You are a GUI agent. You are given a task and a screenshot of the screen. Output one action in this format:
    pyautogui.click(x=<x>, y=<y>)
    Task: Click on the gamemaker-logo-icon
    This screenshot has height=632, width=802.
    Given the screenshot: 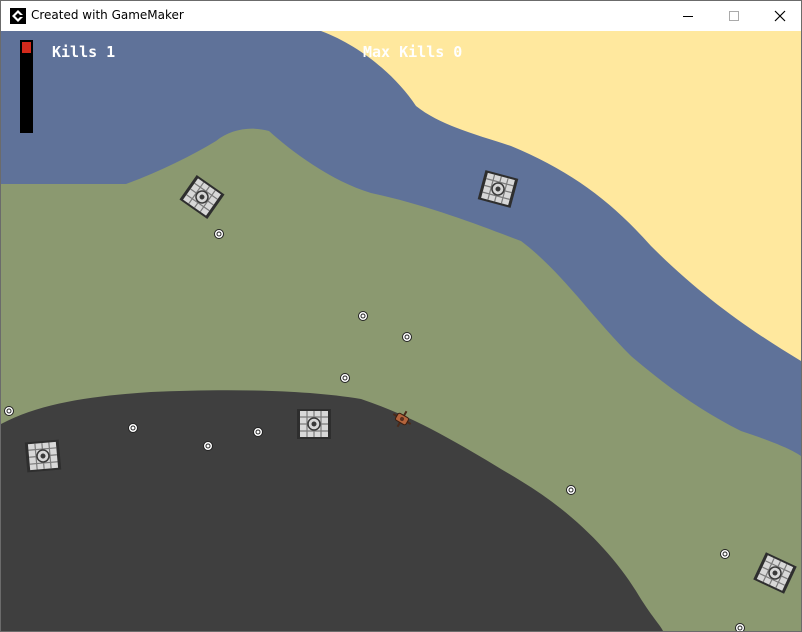 What is the action you would take?
    pyautogui.click(x=18, y=16)
    